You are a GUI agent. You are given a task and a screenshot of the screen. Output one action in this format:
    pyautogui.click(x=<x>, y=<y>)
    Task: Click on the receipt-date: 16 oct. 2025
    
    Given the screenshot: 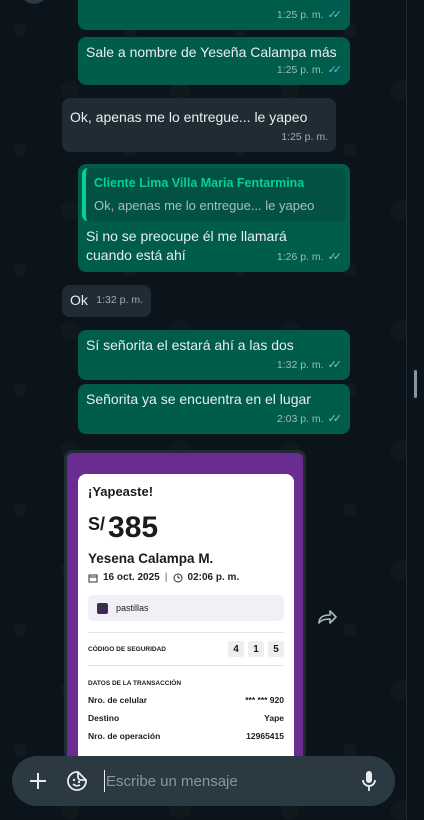 What is the action you would take?
    pyautogui.click(x=131, y=577)
    